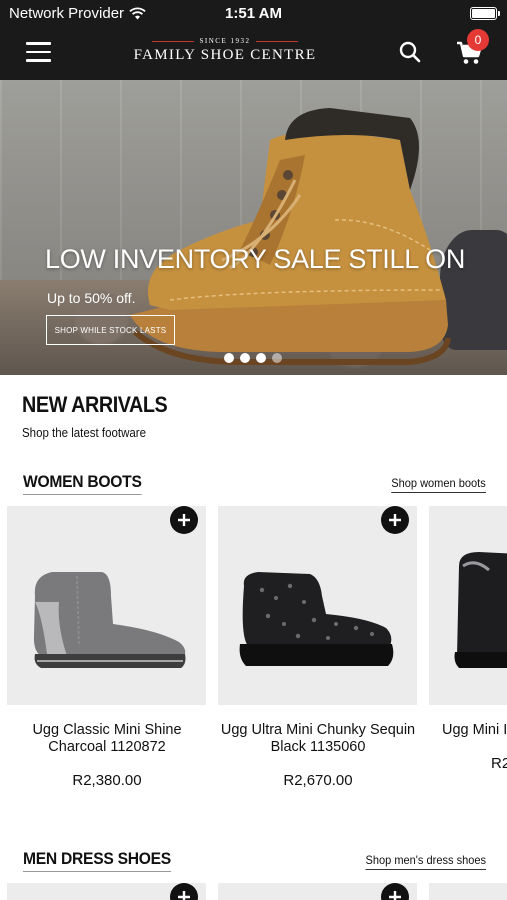 This screenshot has height=900, width=507. I want to click on new-arrivals-title: NEW ARRIVALS, so click(95, 404).